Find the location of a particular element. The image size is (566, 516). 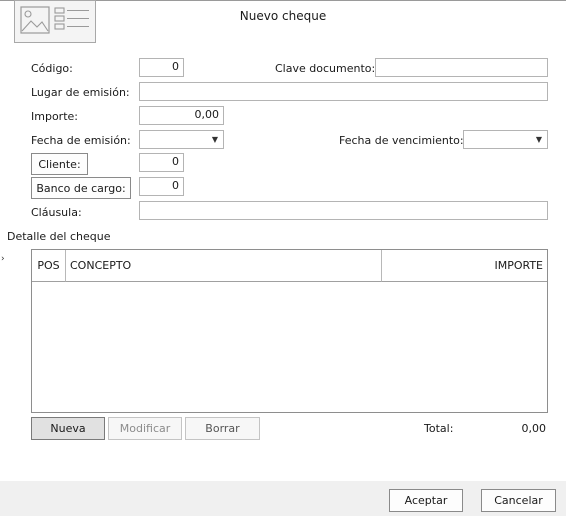

detalle-section-title: Detalle del cheque is located at coordinates (59, 236).